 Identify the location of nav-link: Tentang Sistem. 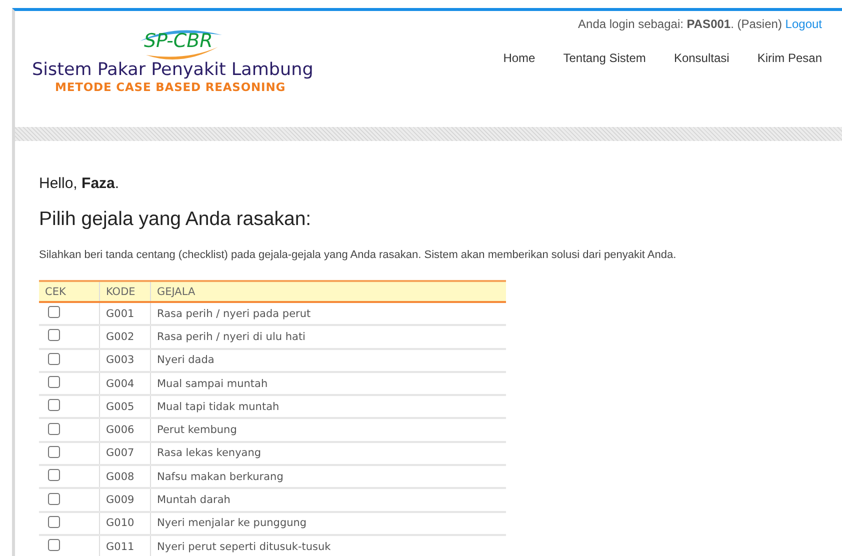
(604, 58).